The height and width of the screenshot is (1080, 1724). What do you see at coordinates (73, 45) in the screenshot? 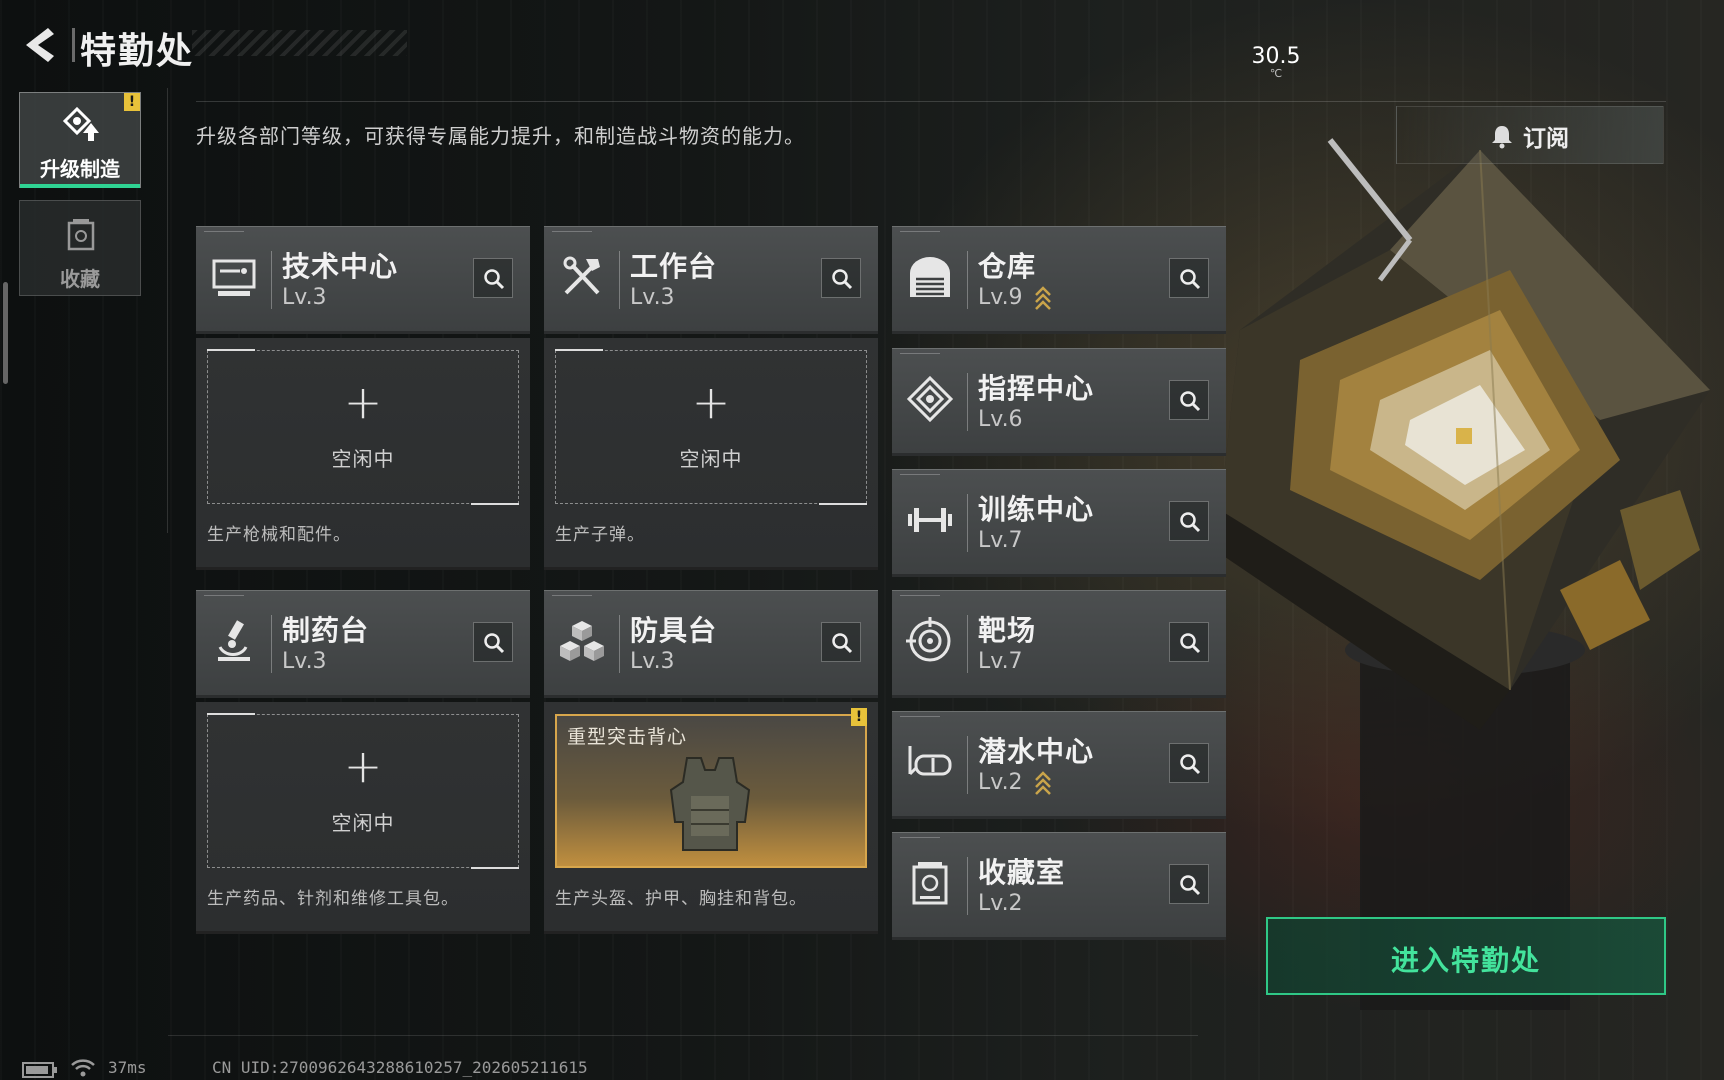
I see `title-separator` at bounding box center [73, 45].